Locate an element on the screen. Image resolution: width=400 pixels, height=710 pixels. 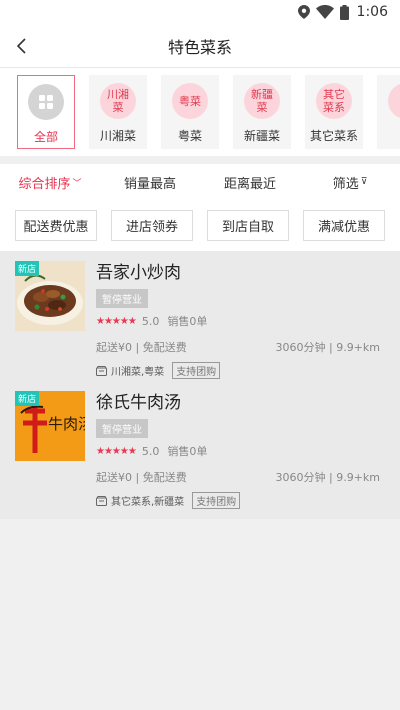
category-icon: 新疆菜 is located at coordinates (262, 101).